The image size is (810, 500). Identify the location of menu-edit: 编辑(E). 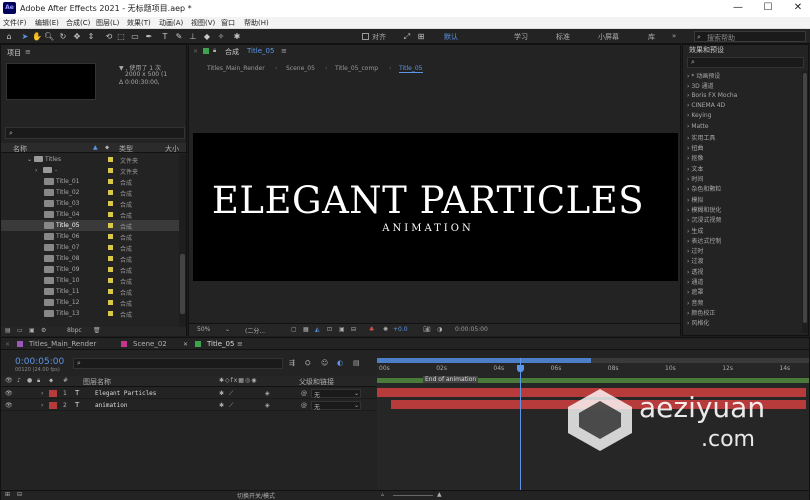
(47, 23).